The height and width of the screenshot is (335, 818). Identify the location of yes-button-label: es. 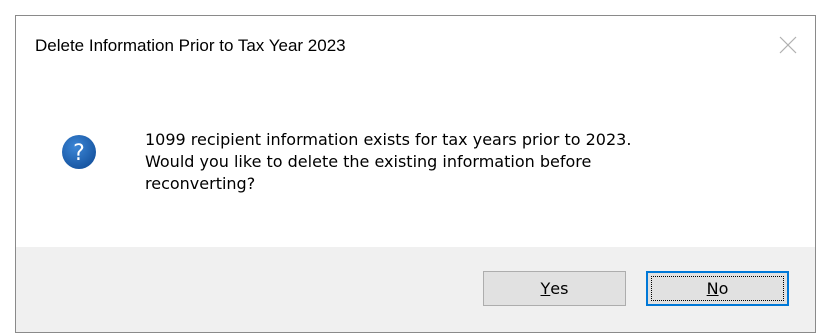
(559, 288).